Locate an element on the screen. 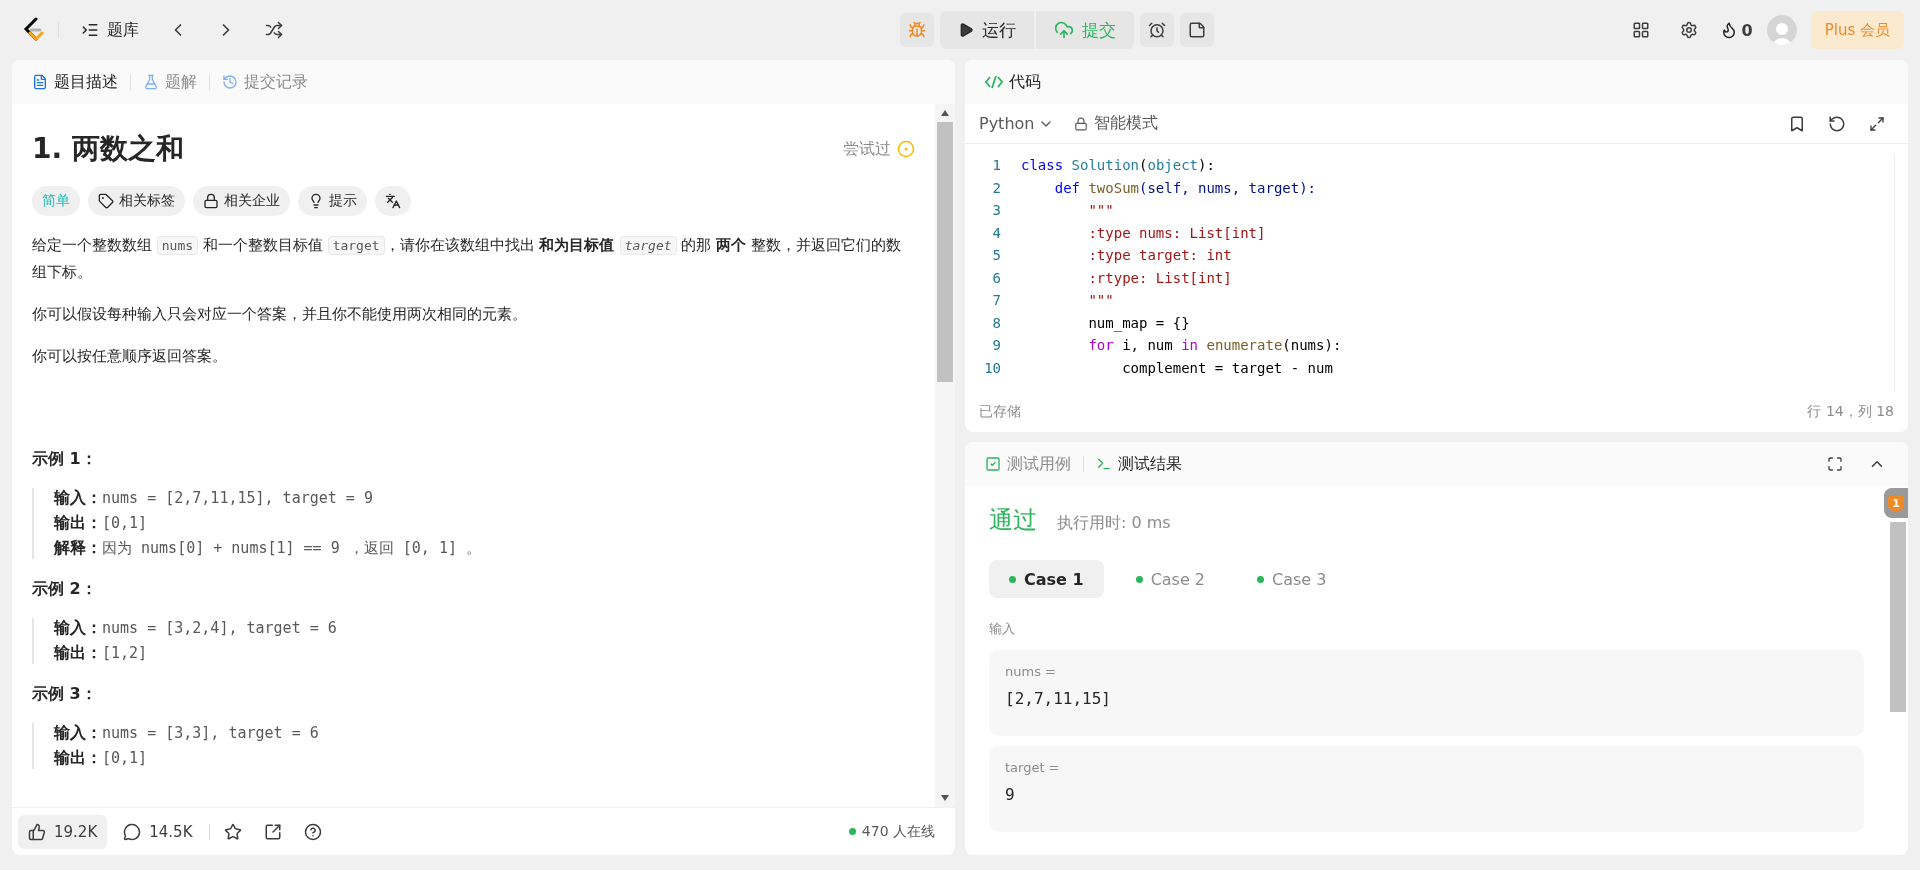 The height and width of the screenshot is (870, 1920). scroll-up-icon is located at coordinates (945, 113).